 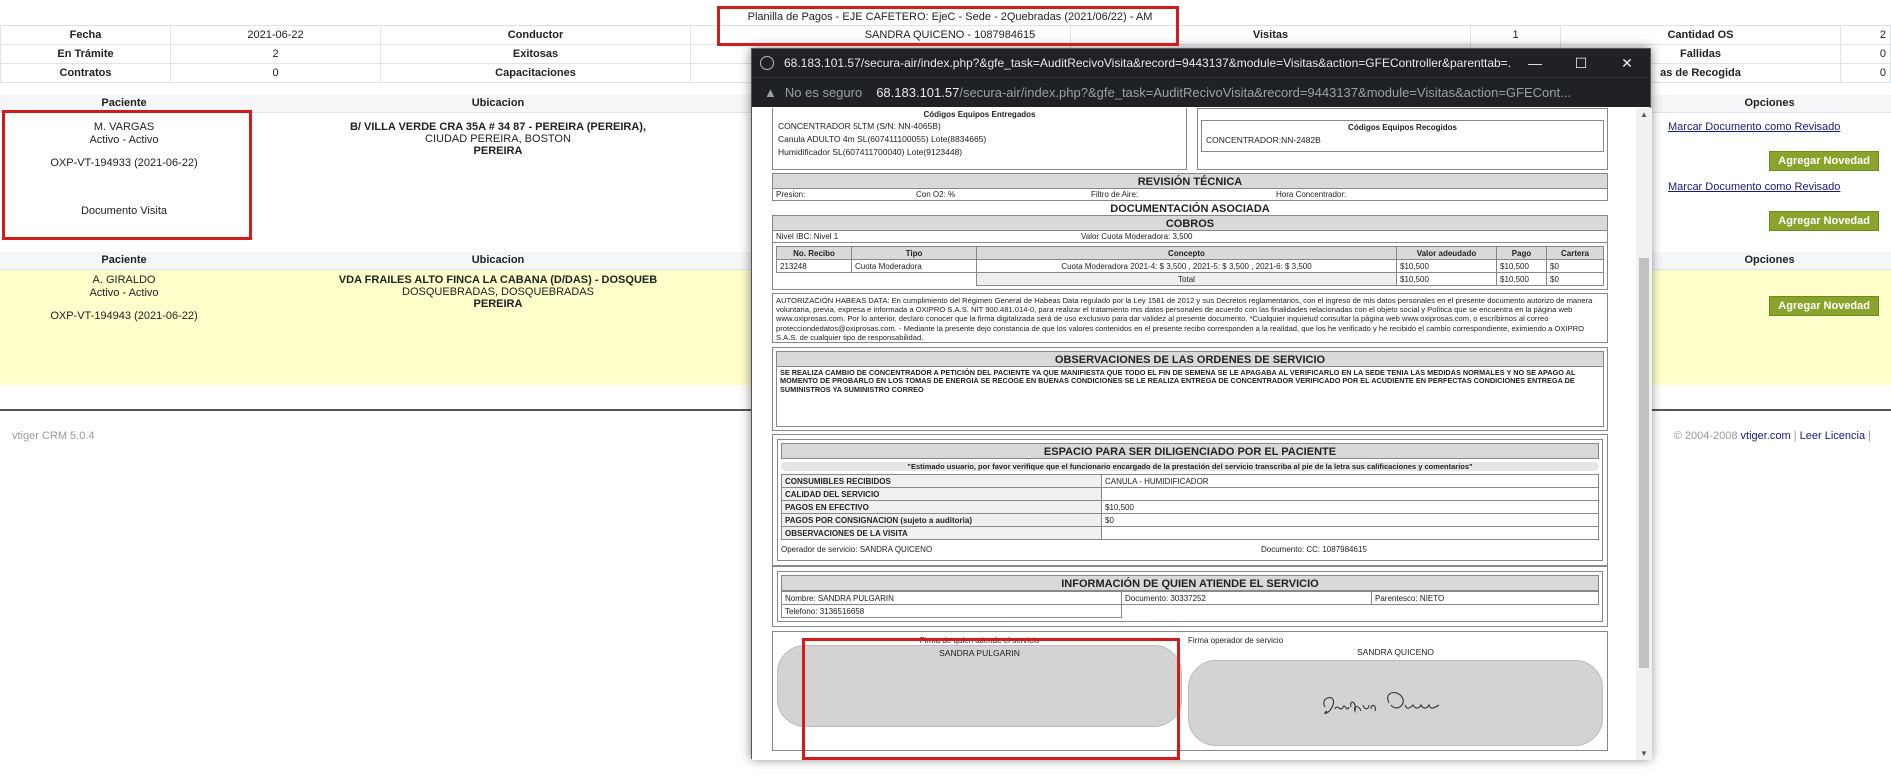 I want to click on revision-tecnica-header: REVISIÓN TÉCNICA, so click(x=1190, y=181).